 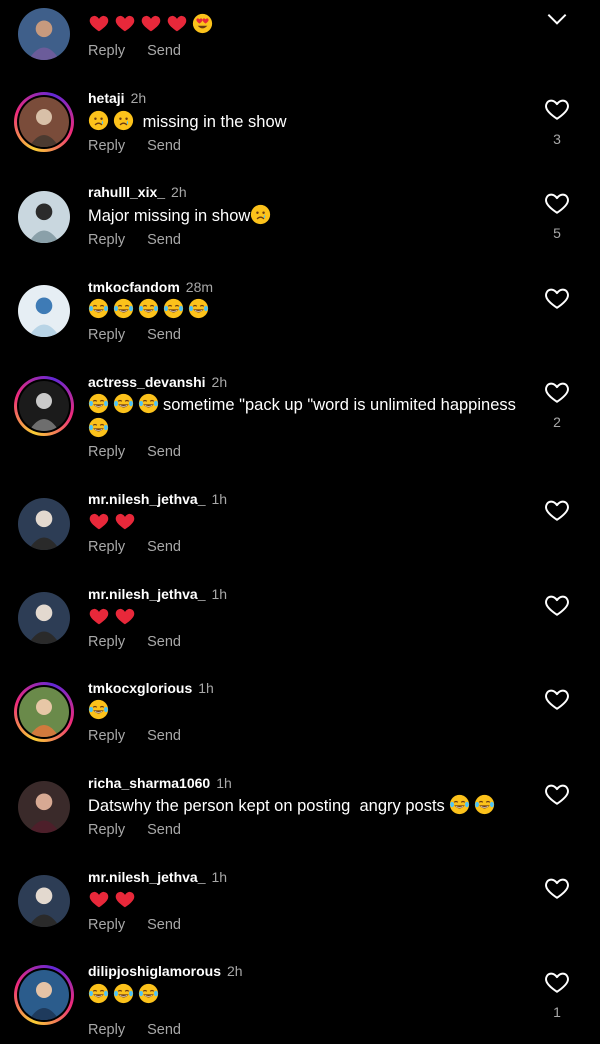 What do you see at coordinates (147, 382) in the screenshot?
I see `comment-username: actress_devanshi` at bounding box center [147, 382].